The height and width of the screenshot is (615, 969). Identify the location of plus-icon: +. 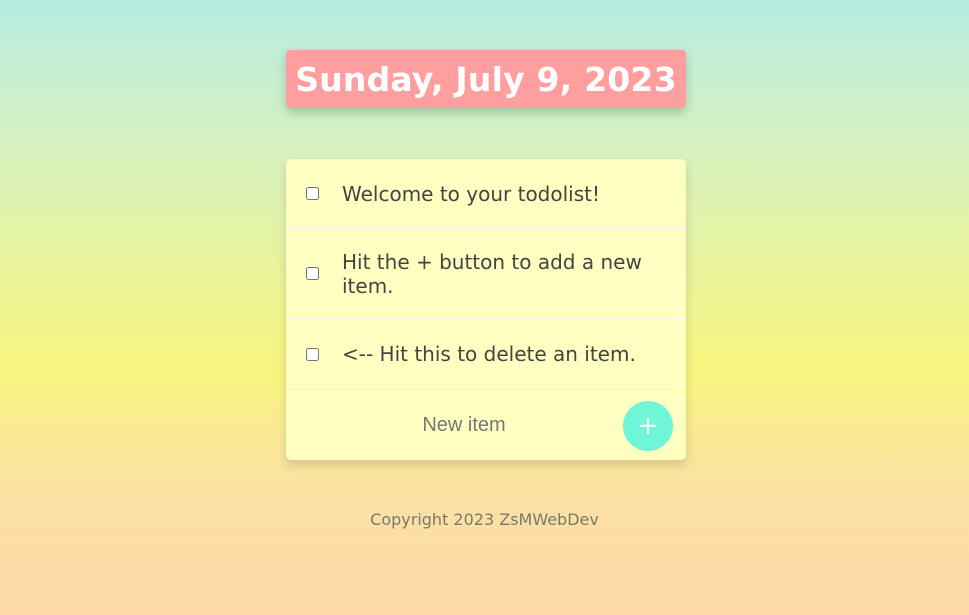
(648, 426).